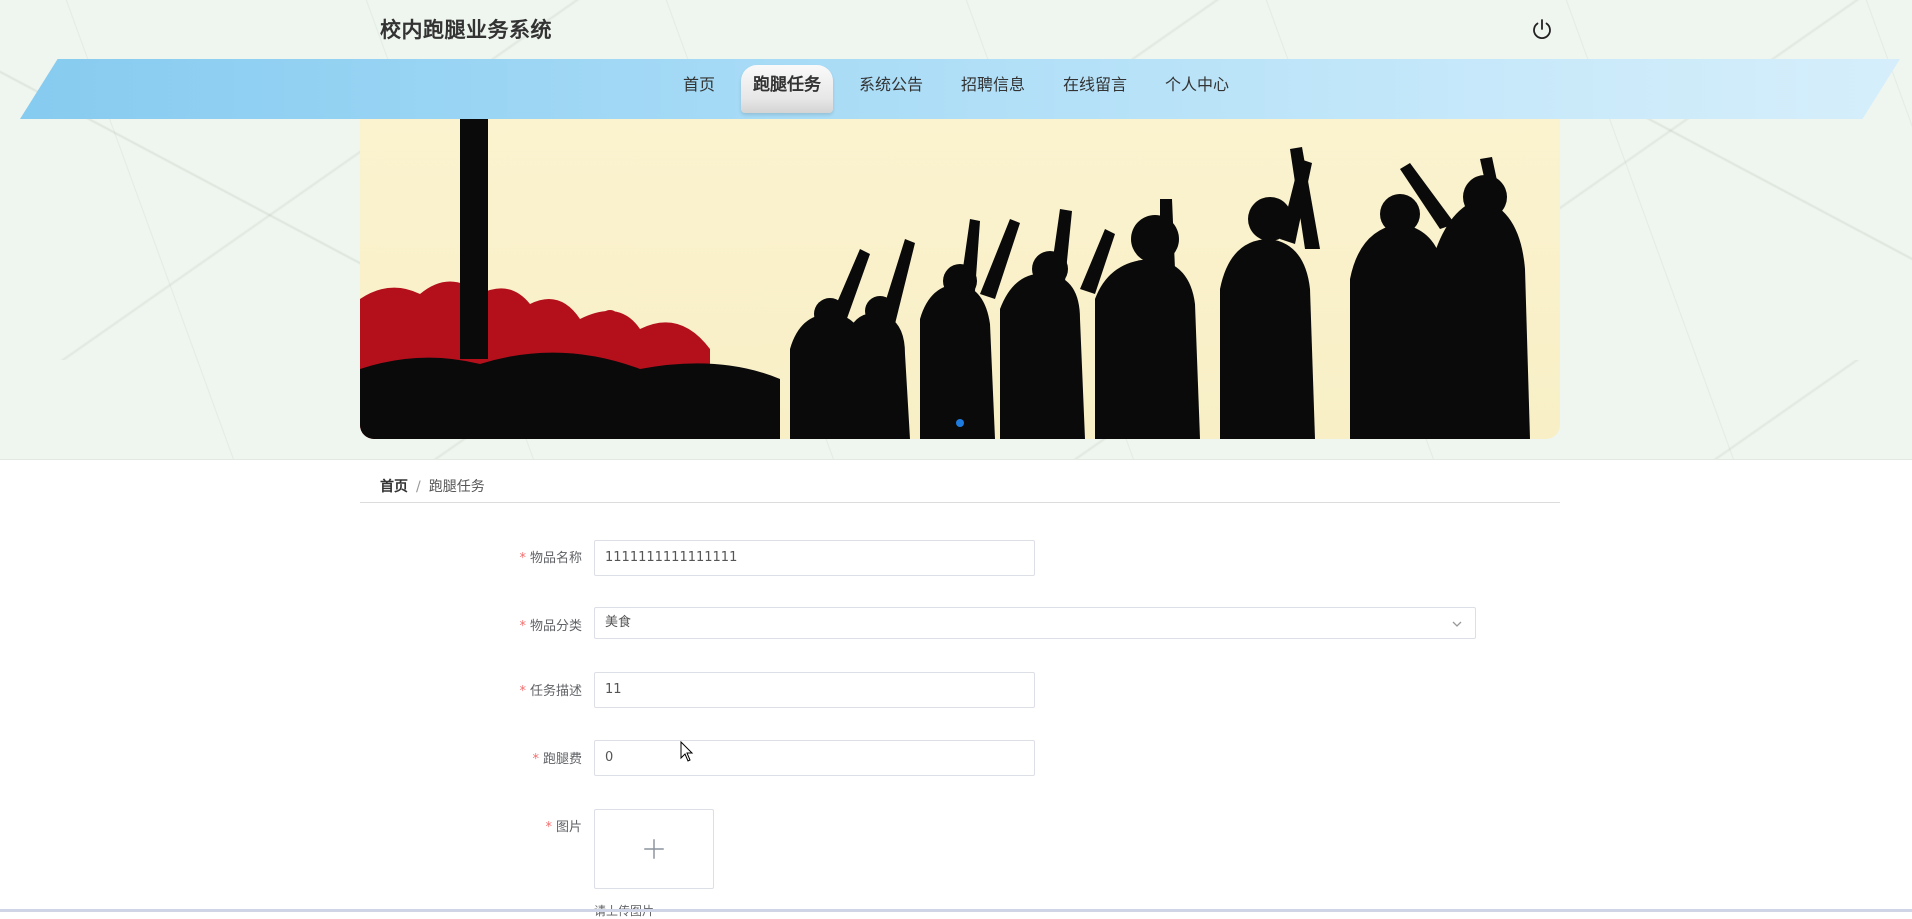 The height and width of the screenshot is (919, 1912). Describe the element at coordinates (1095, 89) in the screenshot. I see `nav-item-messages: 在线留言` at that location.